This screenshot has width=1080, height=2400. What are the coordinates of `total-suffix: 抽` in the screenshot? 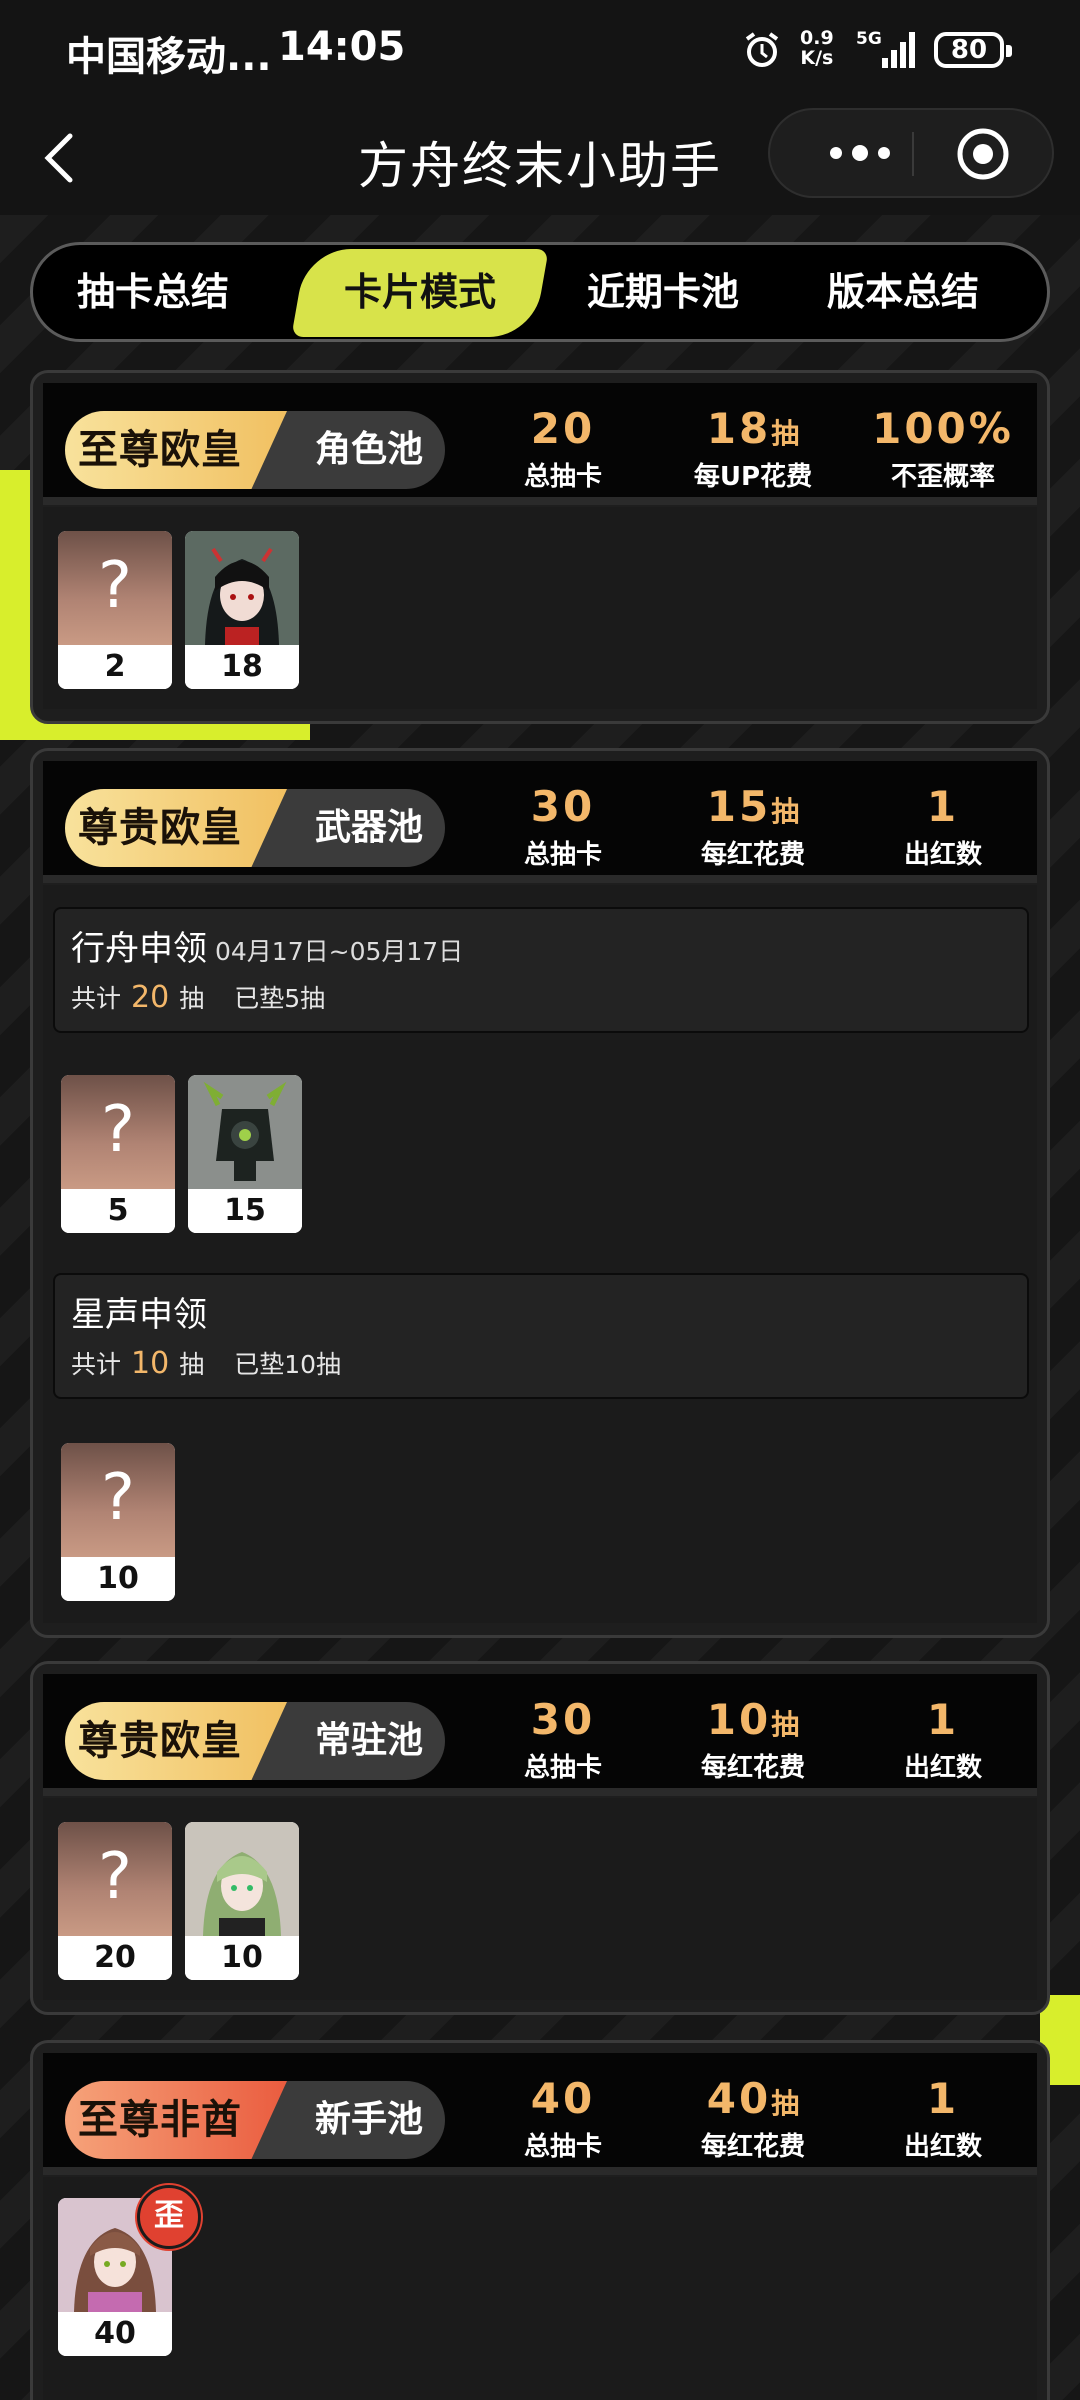 It's located at (192, 998).